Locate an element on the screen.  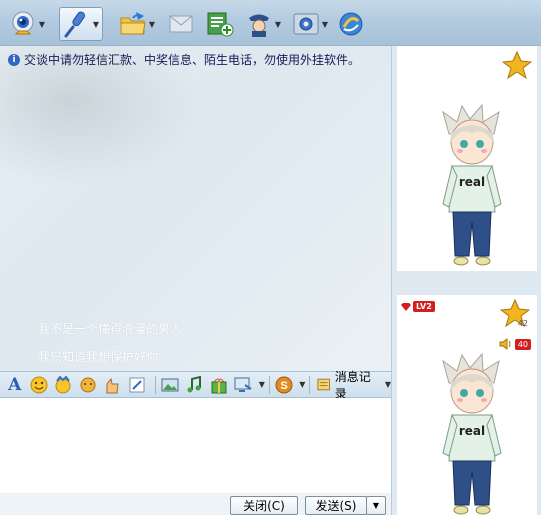
send-sms-icon is located at coordinates (181, 24).